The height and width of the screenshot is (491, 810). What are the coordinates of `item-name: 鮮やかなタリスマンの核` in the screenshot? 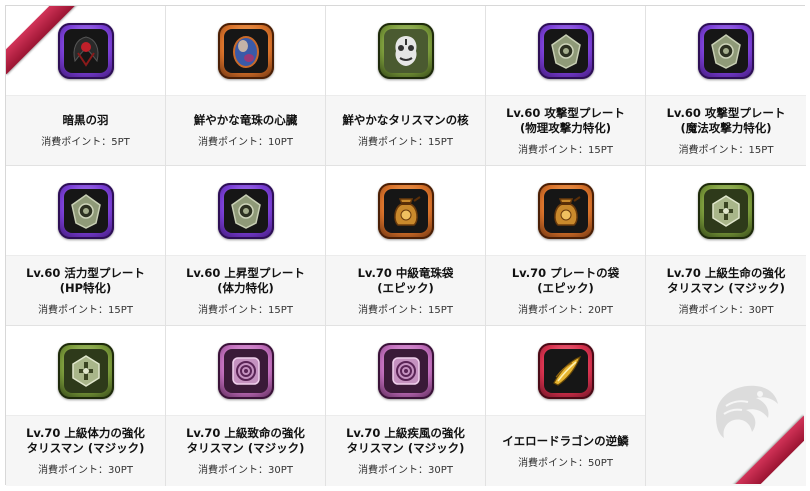 It's located at (405, 120).